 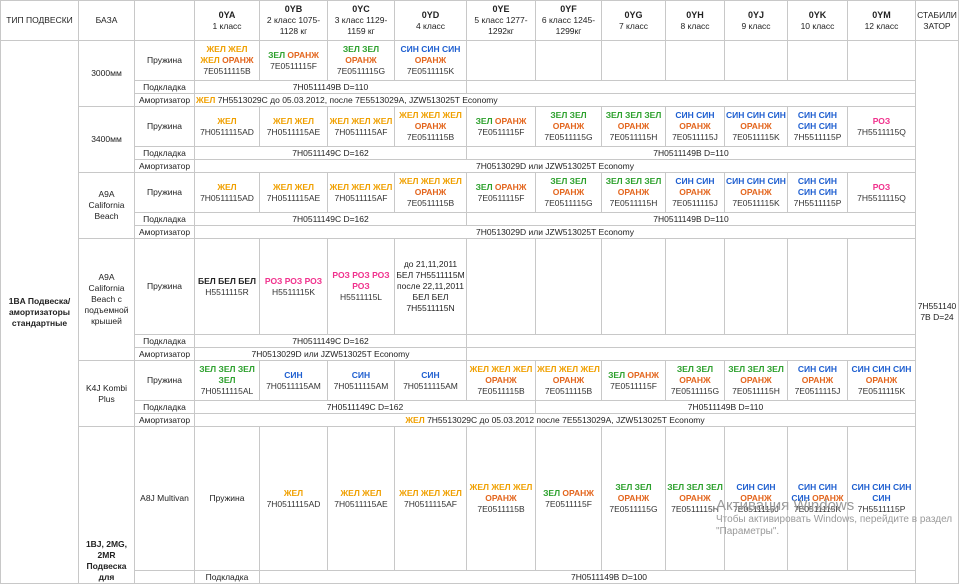 What do you see at coordinates (293, 291) in the screenshot?
I see `spring-part-number: H5511115K` at bounding box center [293, 291].